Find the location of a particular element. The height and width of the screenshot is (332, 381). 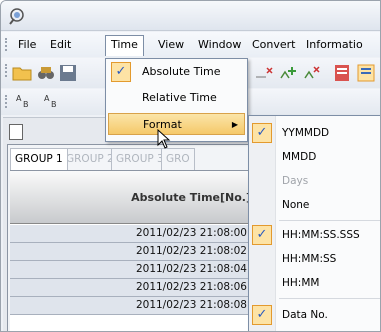

submenu-arrow-icon: ▶ is located at coordinates (234, 124).